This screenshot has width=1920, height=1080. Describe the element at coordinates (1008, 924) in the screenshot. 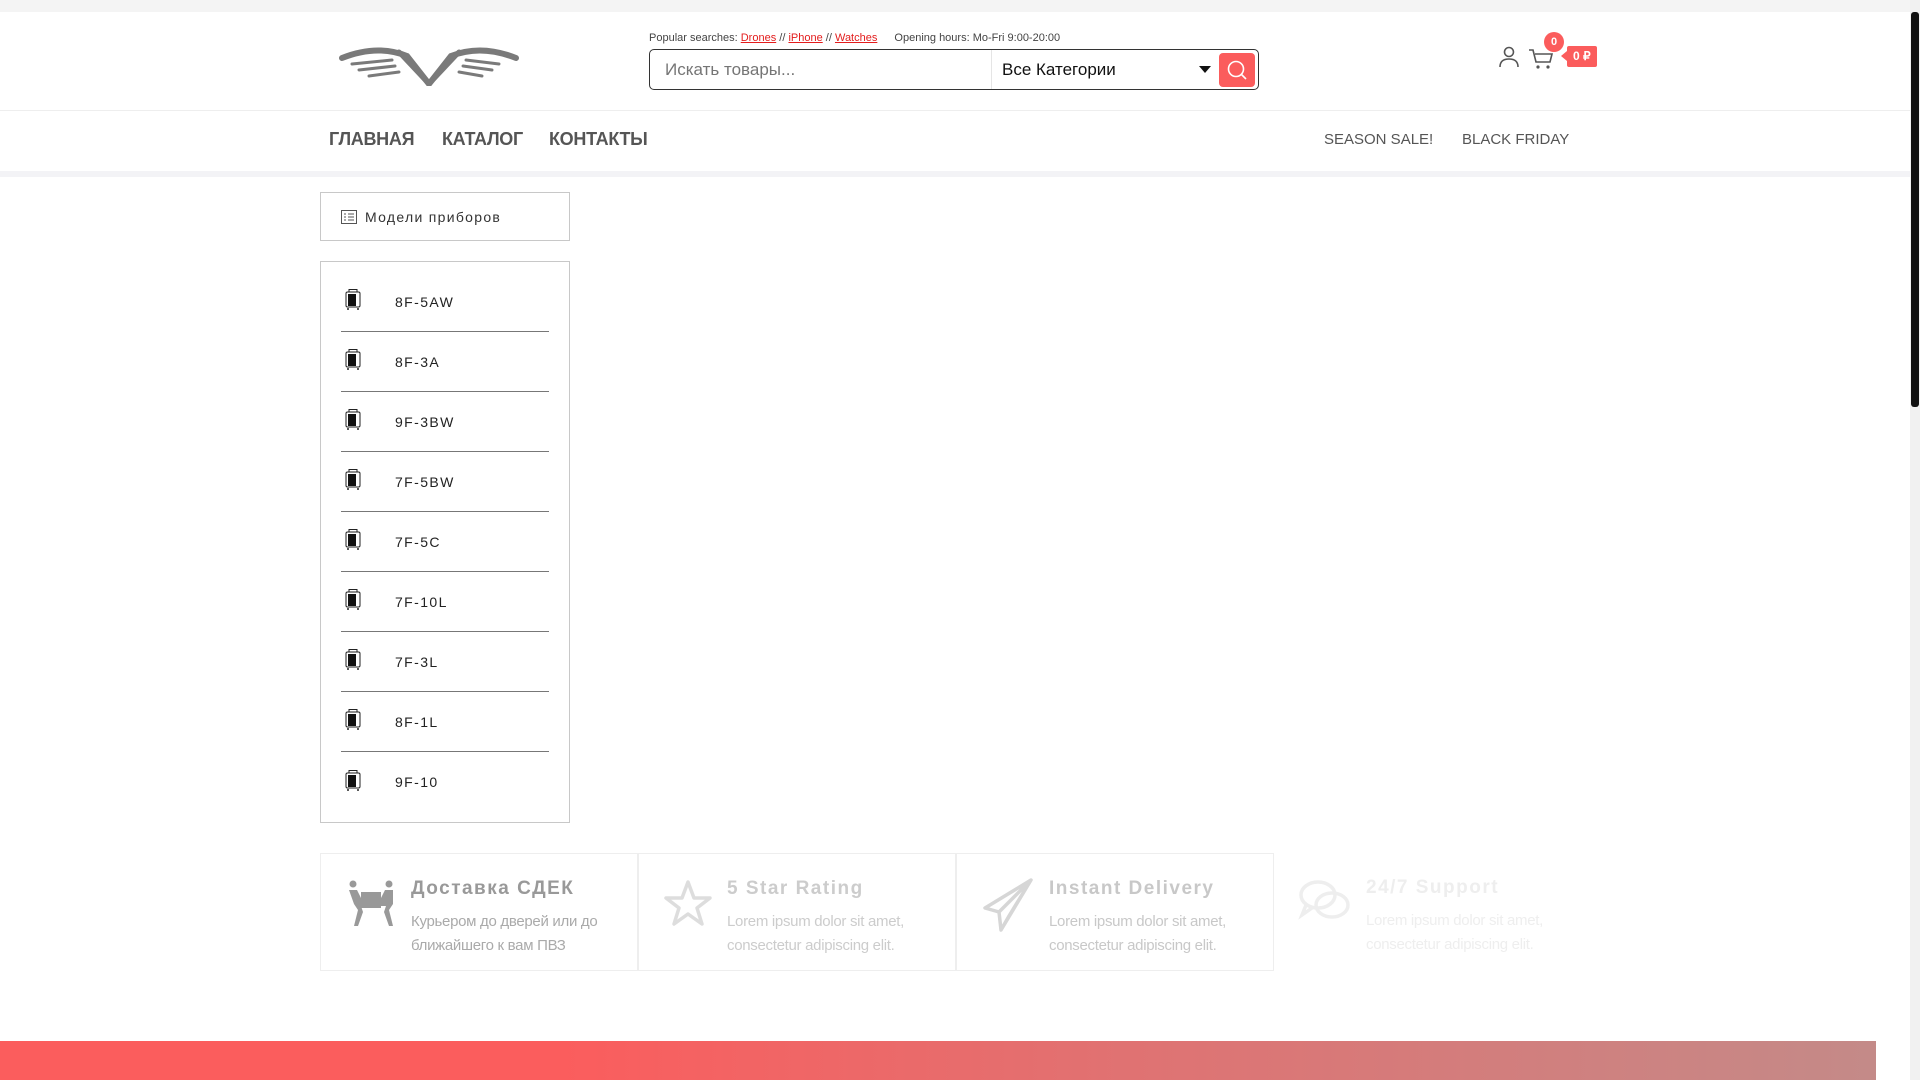

I see `paper-plane-icon` at that location.